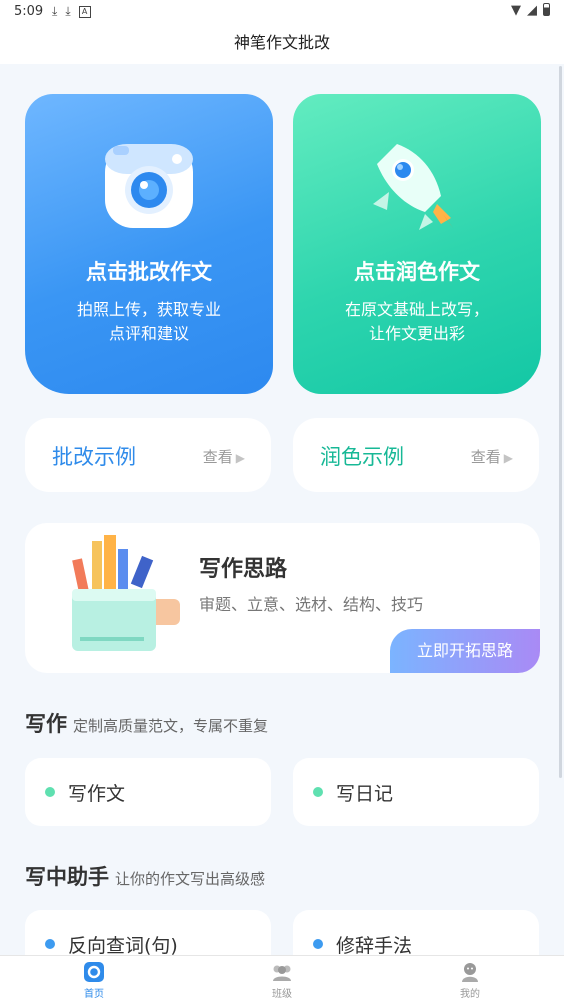  I want to click on tab-label: 首页, so click(94, 994).